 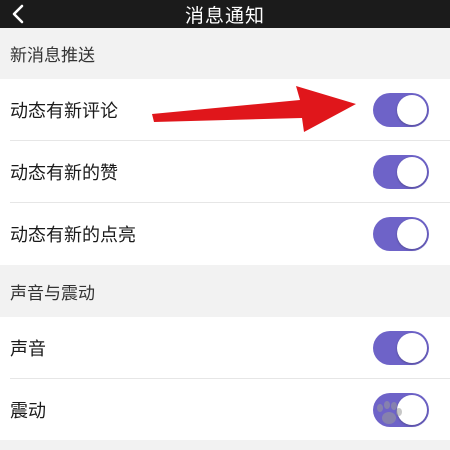 What do you see at coordinates (52, 56) in the screenshot?
I see `section-title: 新消息推送` at bounding box center [52, 56].